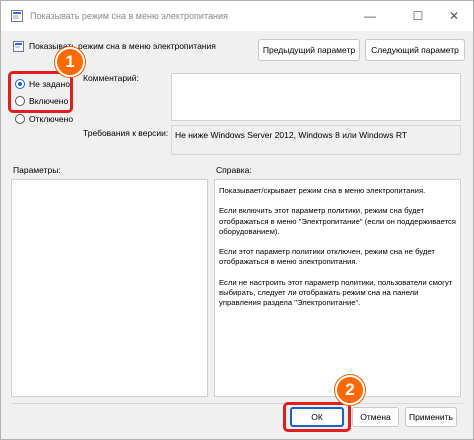 Image resolution: width=474 pixels, height=440 pixels. What do you see at coordinates (234, 170) in the screenshot?
I see `help-label: Справка:` at bounding box center [234, 170].